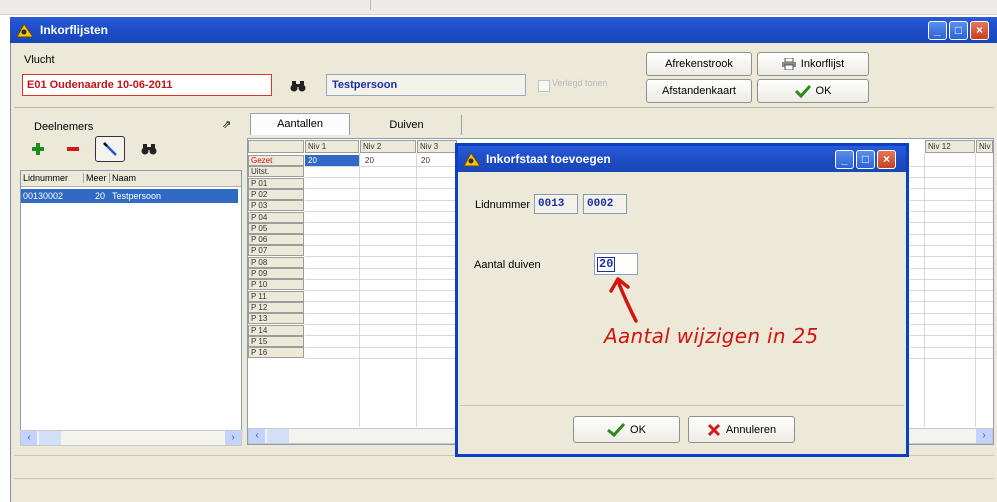 The height and width of the screenshot is (502, 997). Describe the element at coordinates (741, 429) in the screenshot. I see `dialog-cancel-button: Annuleren` at that location.